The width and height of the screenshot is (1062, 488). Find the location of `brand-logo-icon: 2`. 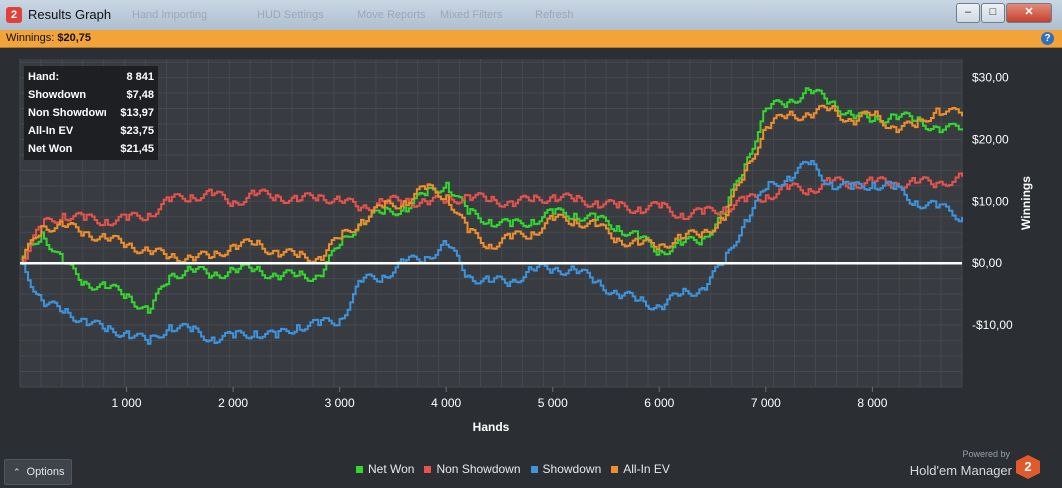

brand-logo-icon: 2 is located at coordinates (1028, 467).